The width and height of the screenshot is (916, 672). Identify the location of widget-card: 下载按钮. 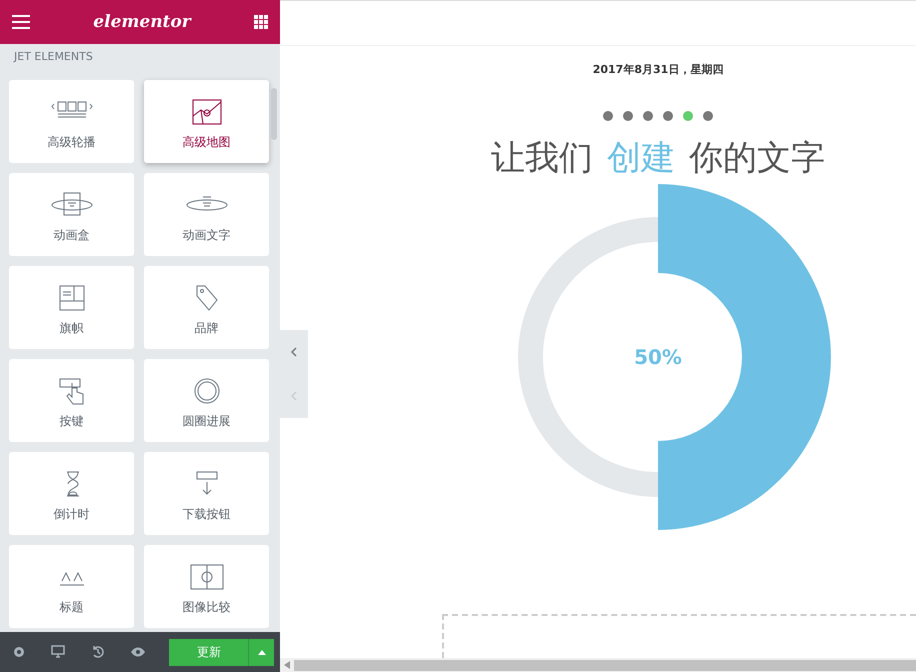
(206, 493).